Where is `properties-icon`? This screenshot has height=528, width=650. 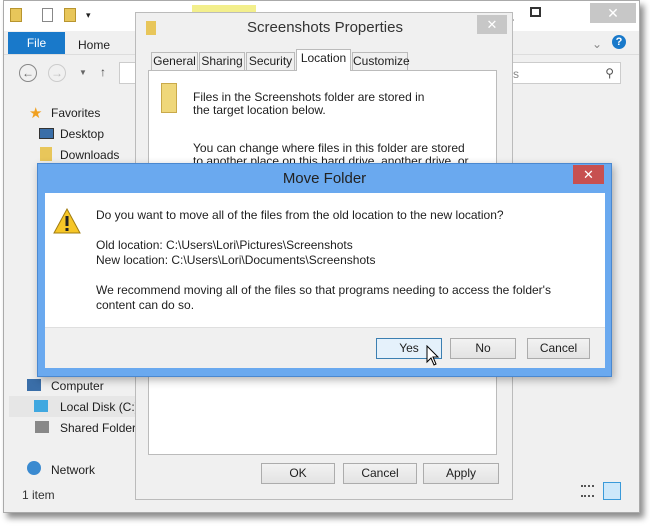
properties-icon is located at coordinates (47, 15).